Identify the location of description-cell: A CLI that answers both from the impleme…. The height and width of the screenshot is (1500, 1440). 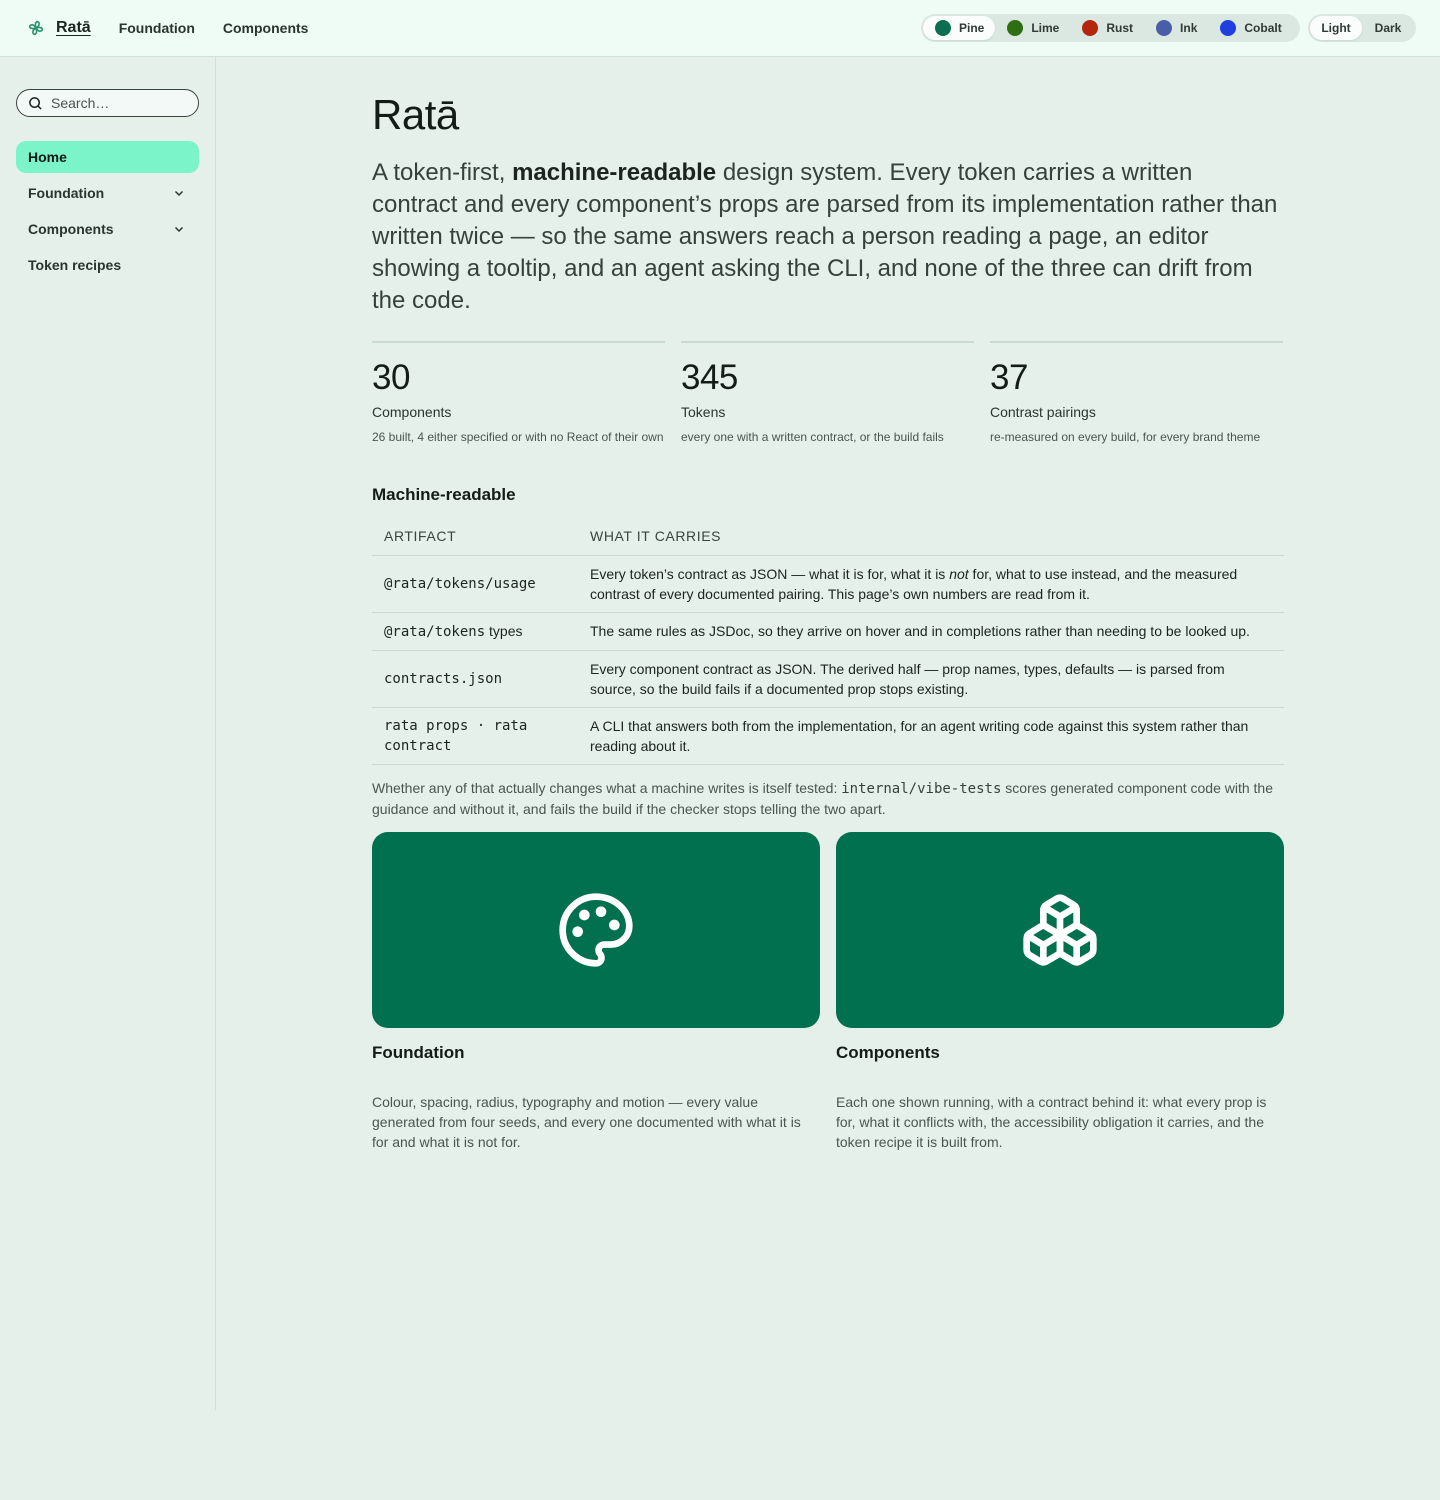
(931, 736).